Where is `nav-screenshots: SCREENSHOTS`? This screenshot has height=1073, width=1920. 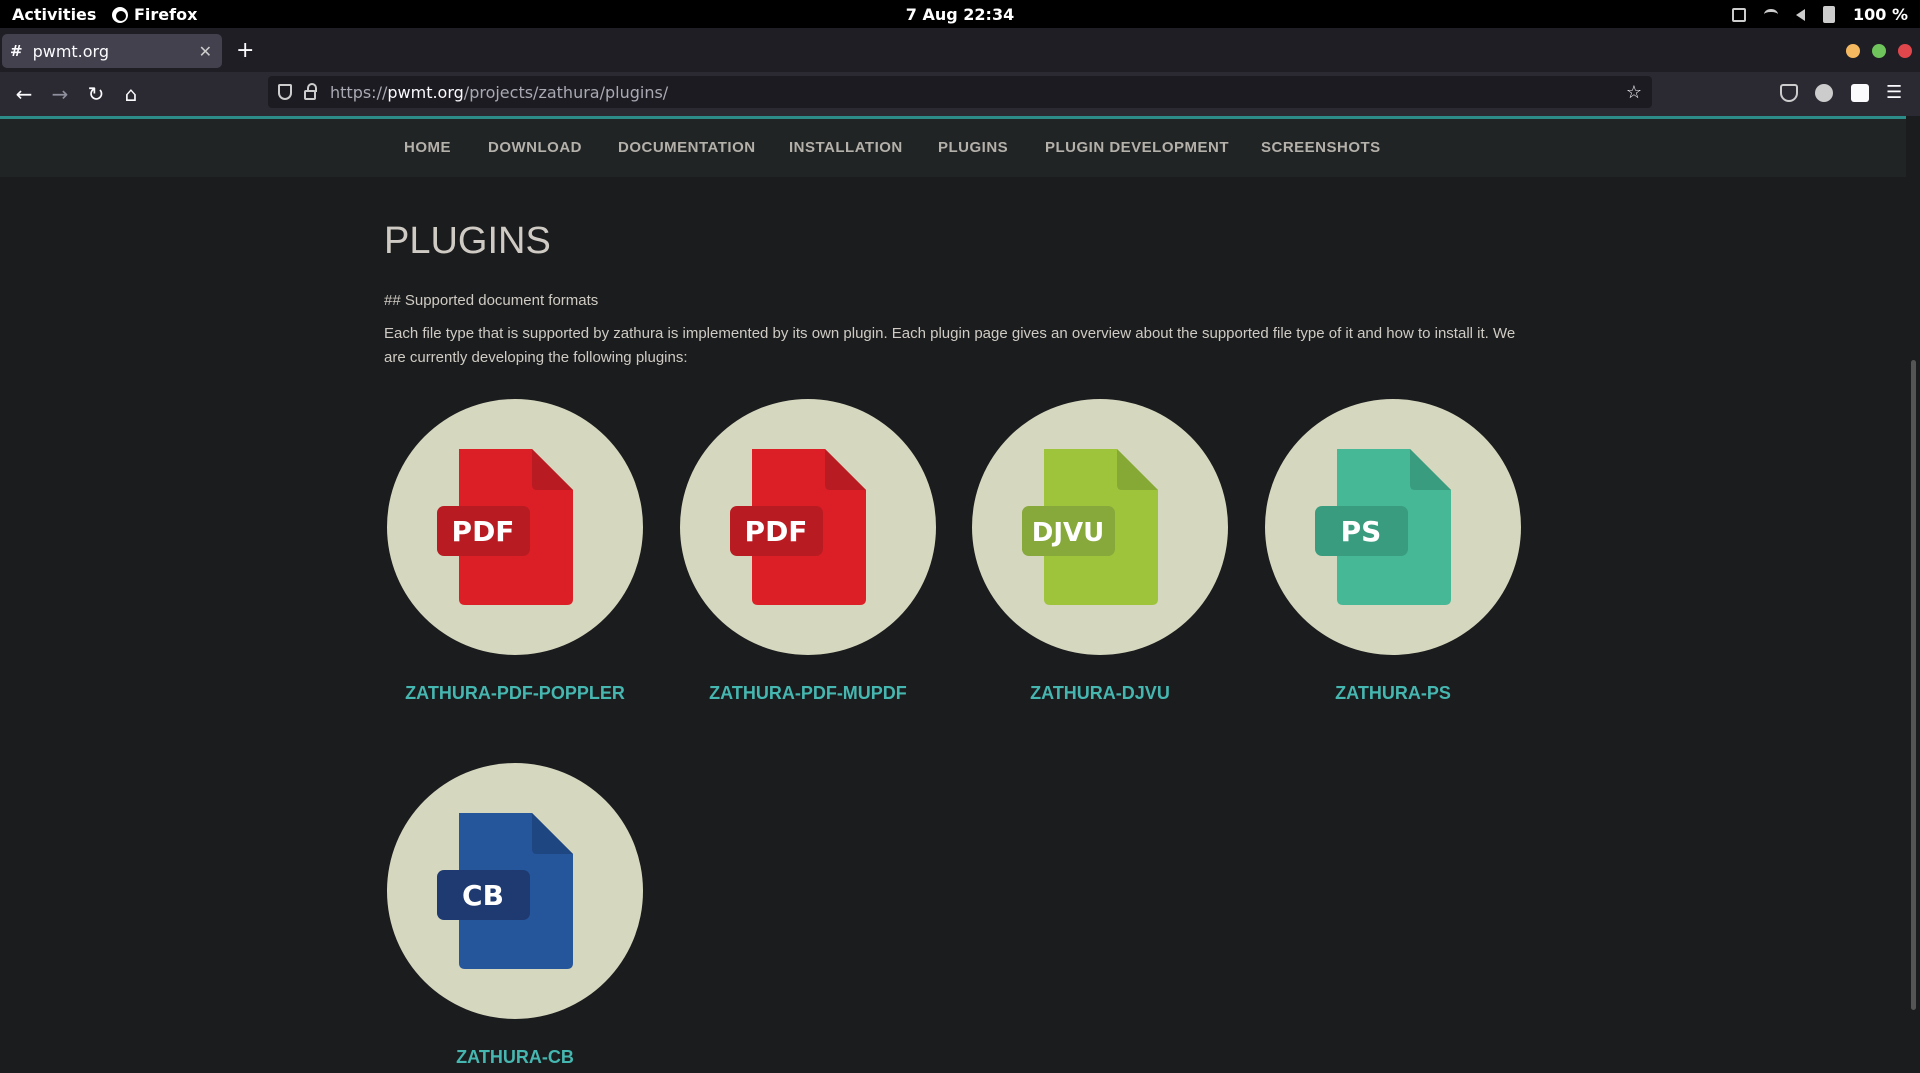
nav-screenshots: SCREENSHOTS is located at coordinates (1321, 147).